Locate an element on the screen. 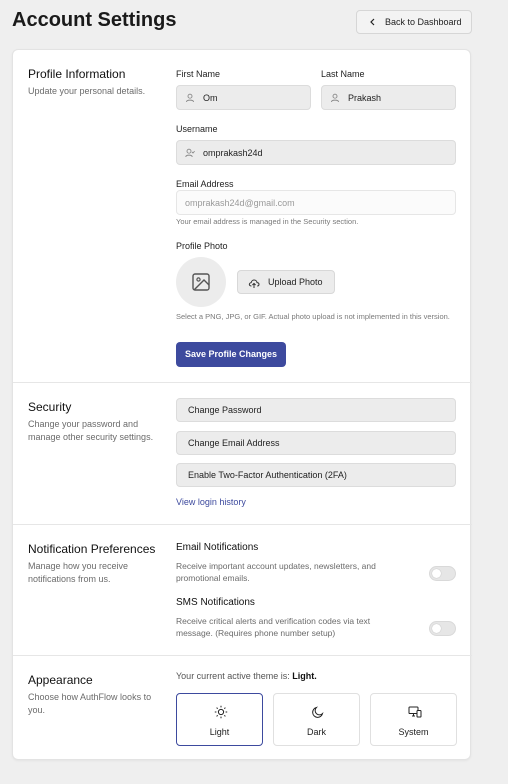 The image size is (508, 784). change-email-label: Change Email Address is located at coordinates (234, 443).